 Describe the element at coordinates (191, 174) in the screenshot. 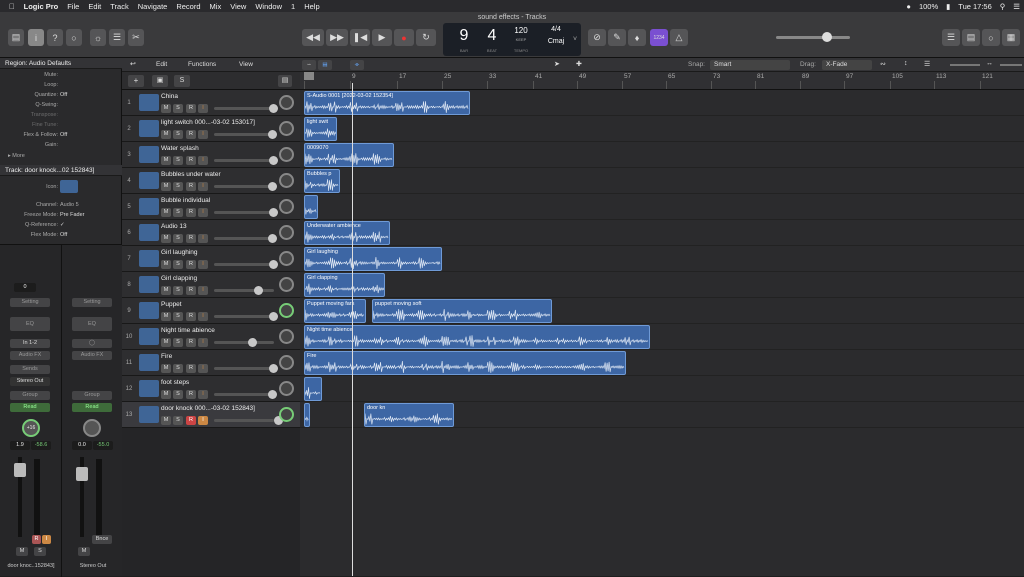

I see `track-name: Bubbles under water` at that location.